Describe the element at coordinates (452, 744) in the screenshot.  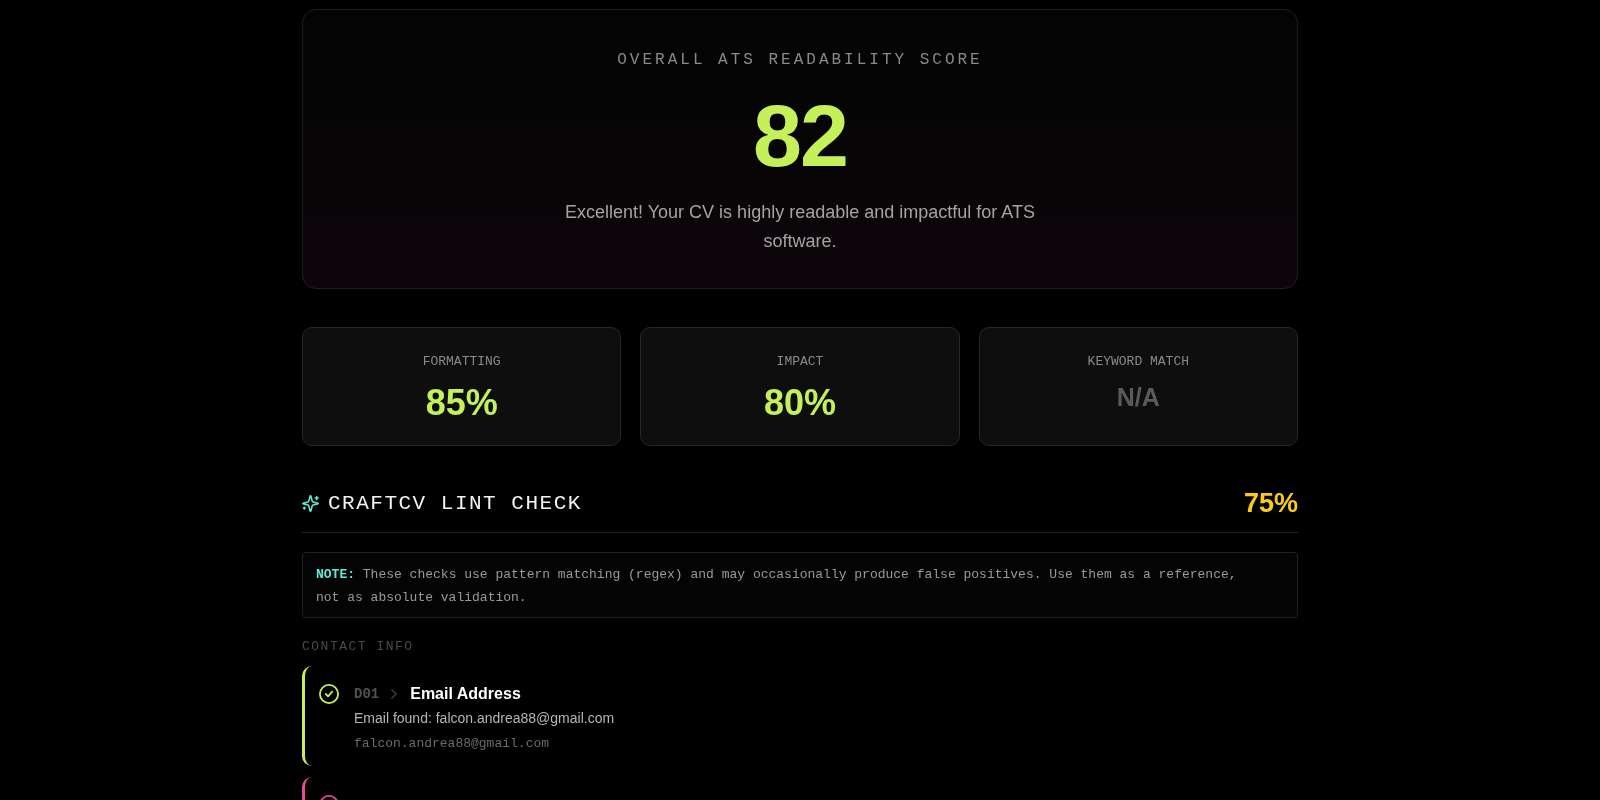
I see `check-evidence: falcon.andrea88@gmail.com` at that location.